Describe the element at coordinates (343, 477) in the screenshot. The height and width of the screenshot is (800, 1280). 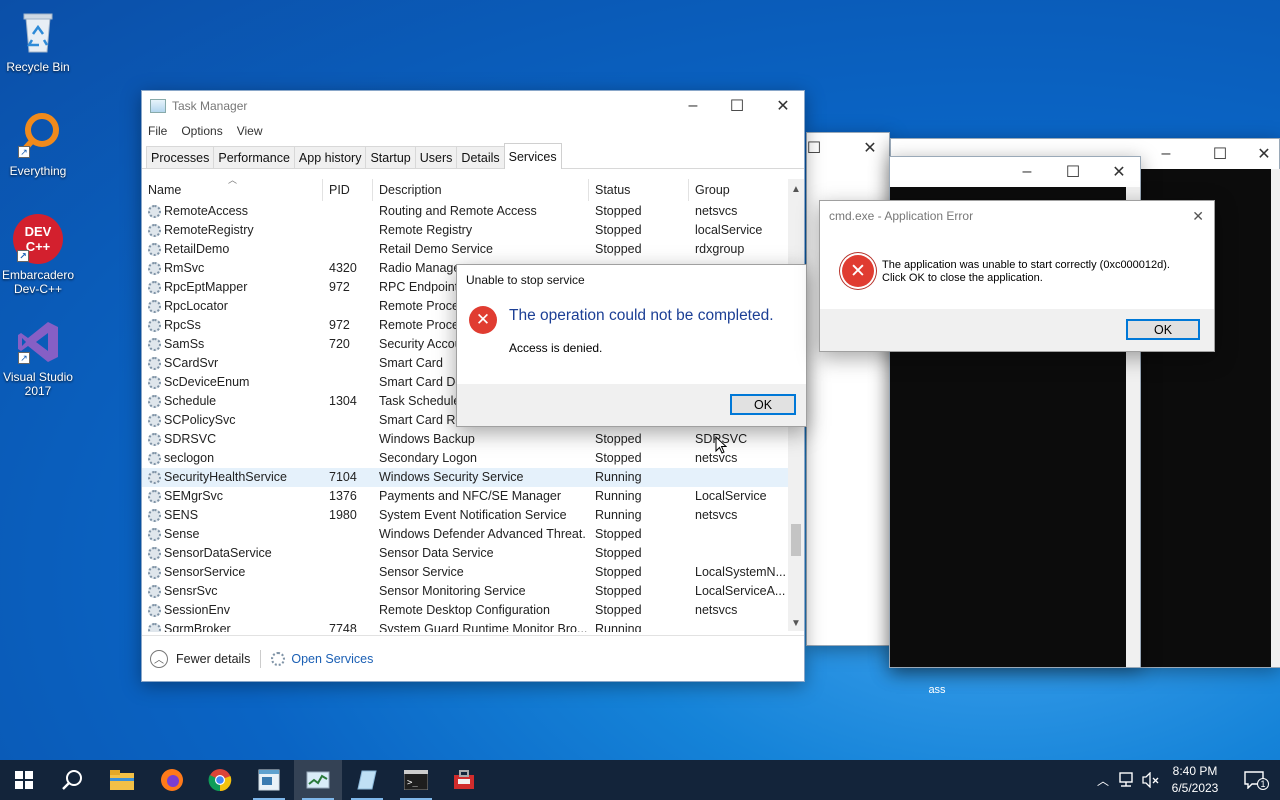
I see `service-pid: 7104` at that location.